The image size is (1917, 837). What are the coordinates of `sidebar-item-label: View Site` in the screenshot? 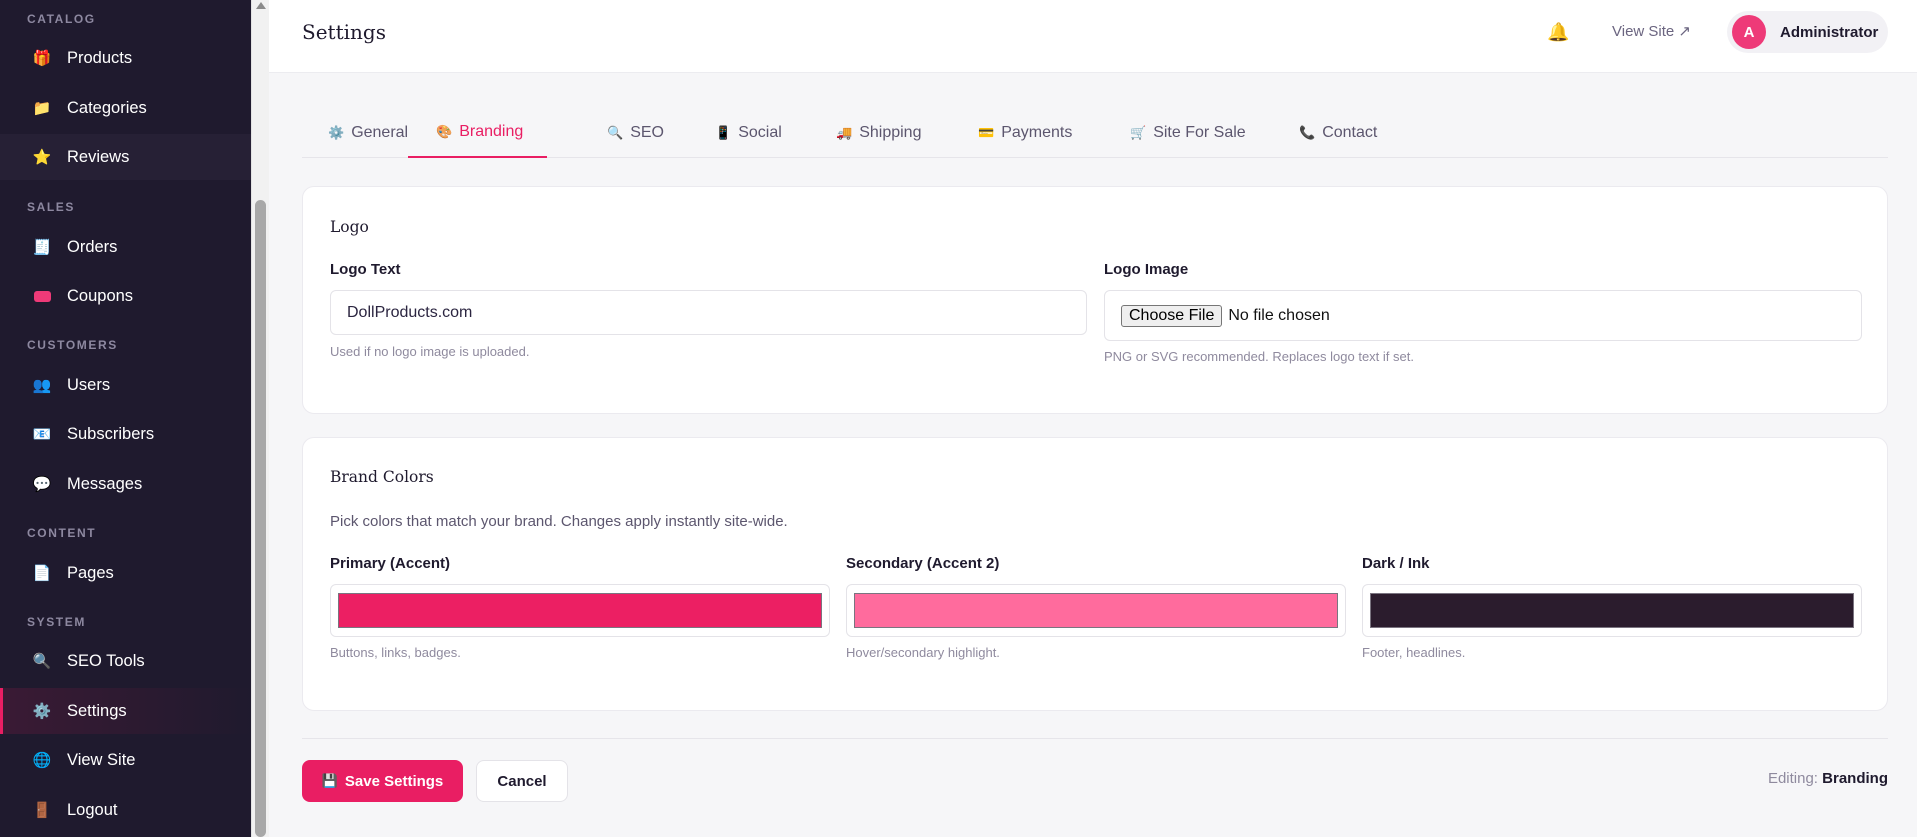 It's located at (101, 759).